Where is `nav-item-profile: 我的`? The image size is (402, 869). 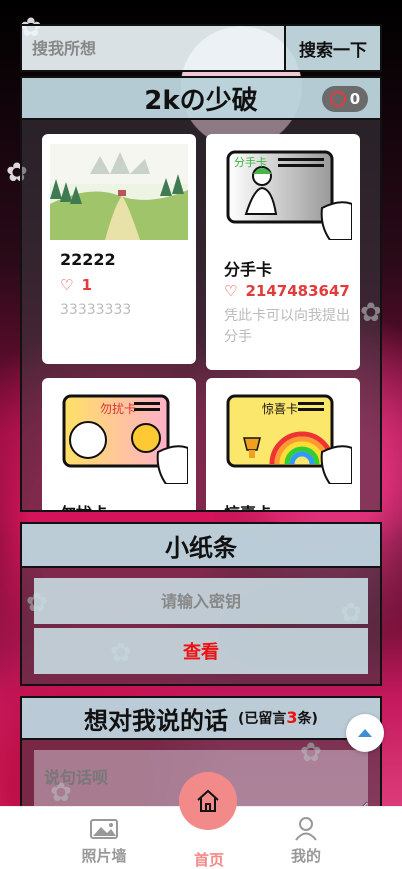
nav-item-profile: 我的 is located at coordinates (306, 840).